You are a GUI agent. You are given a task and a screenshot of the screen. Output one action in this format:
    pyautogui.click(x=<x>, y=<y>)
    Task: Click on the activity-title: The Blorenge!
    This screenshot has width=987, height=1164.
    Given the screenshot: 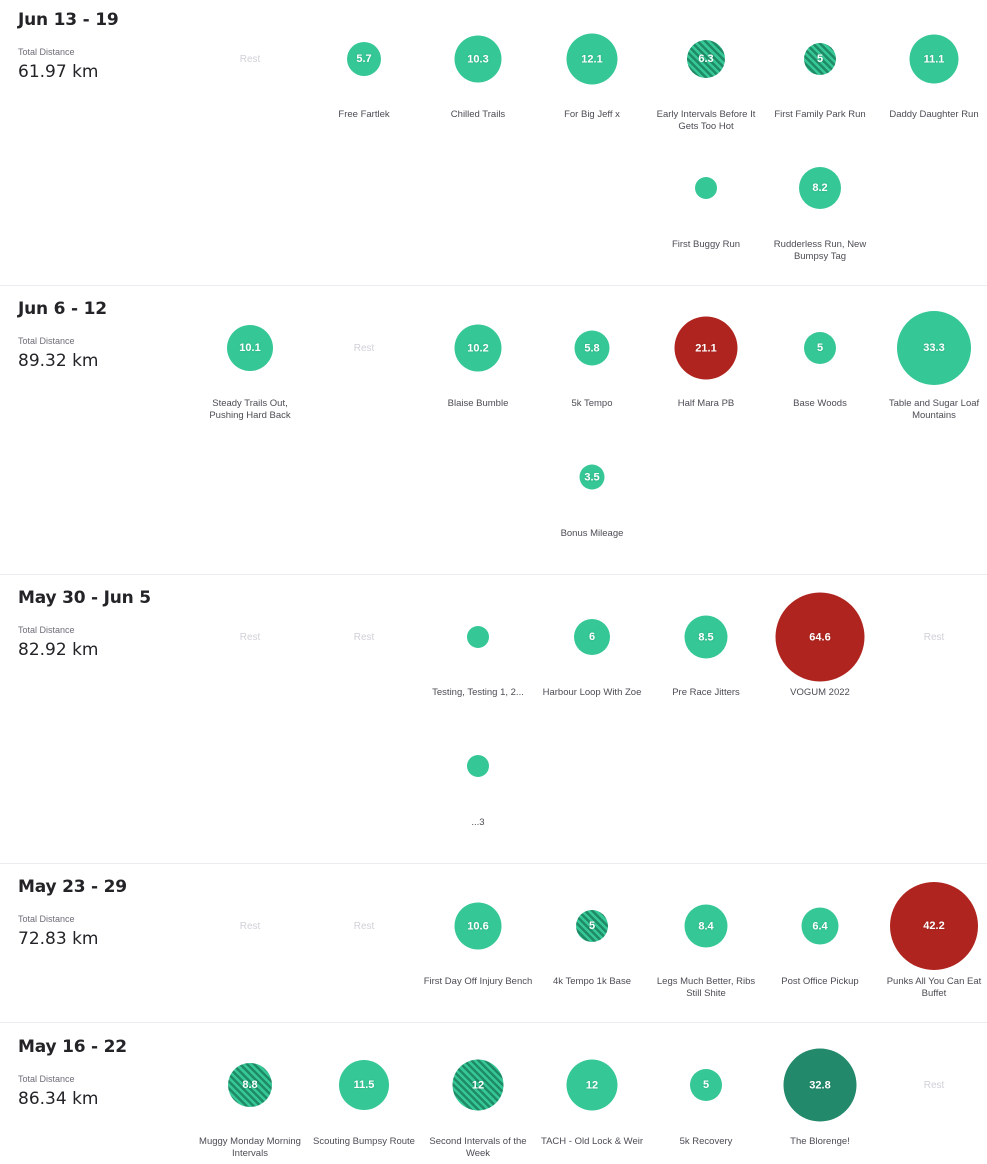 What is the action you would take?
    pyautogui.click(x=820, y=1142)
    